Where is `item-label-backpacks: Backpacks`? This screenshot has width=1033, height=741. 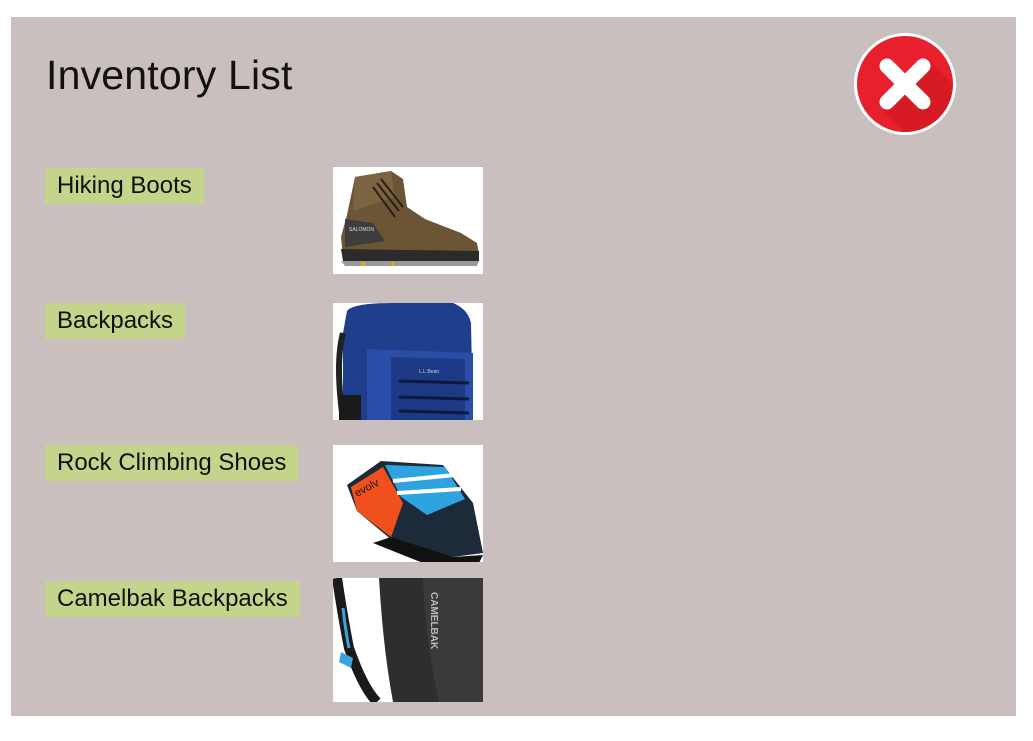 item-label-backpacks: Backpacks is located at coordinates (115, 321).